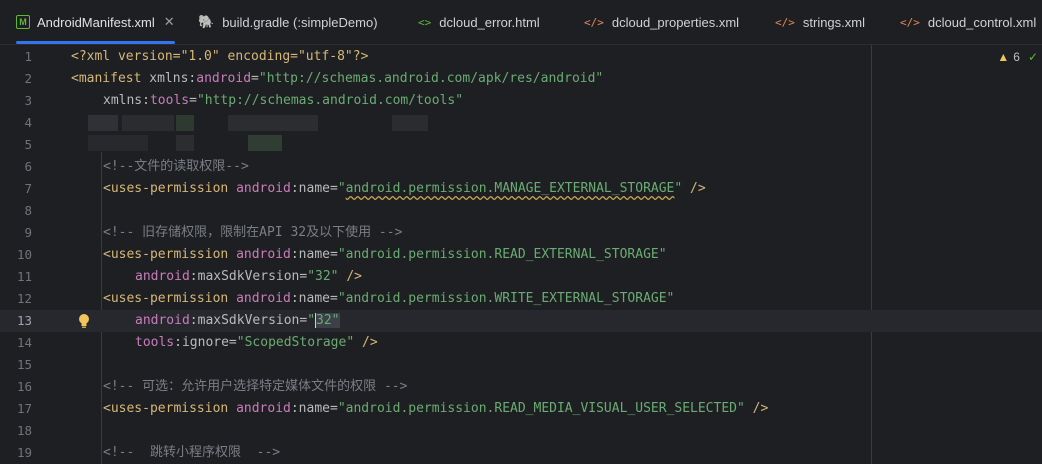  I want to click on xml-declaration: <?xml version="1.0" encoding="utf-8"?>, so click(220, 56).